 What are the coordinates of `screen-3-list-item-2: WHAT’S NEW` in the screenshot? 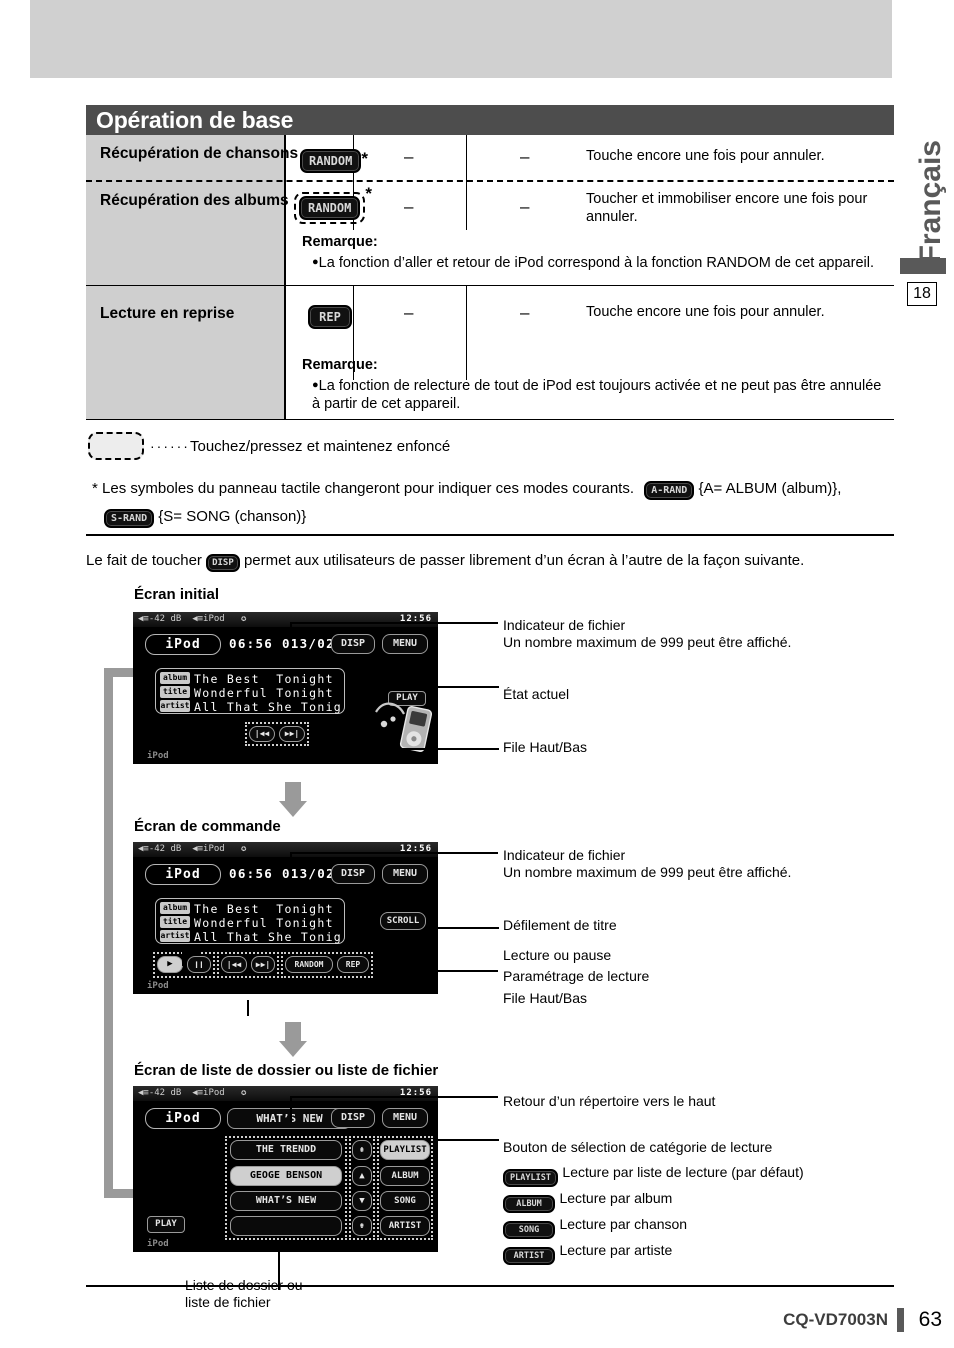 It's located at (286, 1201).